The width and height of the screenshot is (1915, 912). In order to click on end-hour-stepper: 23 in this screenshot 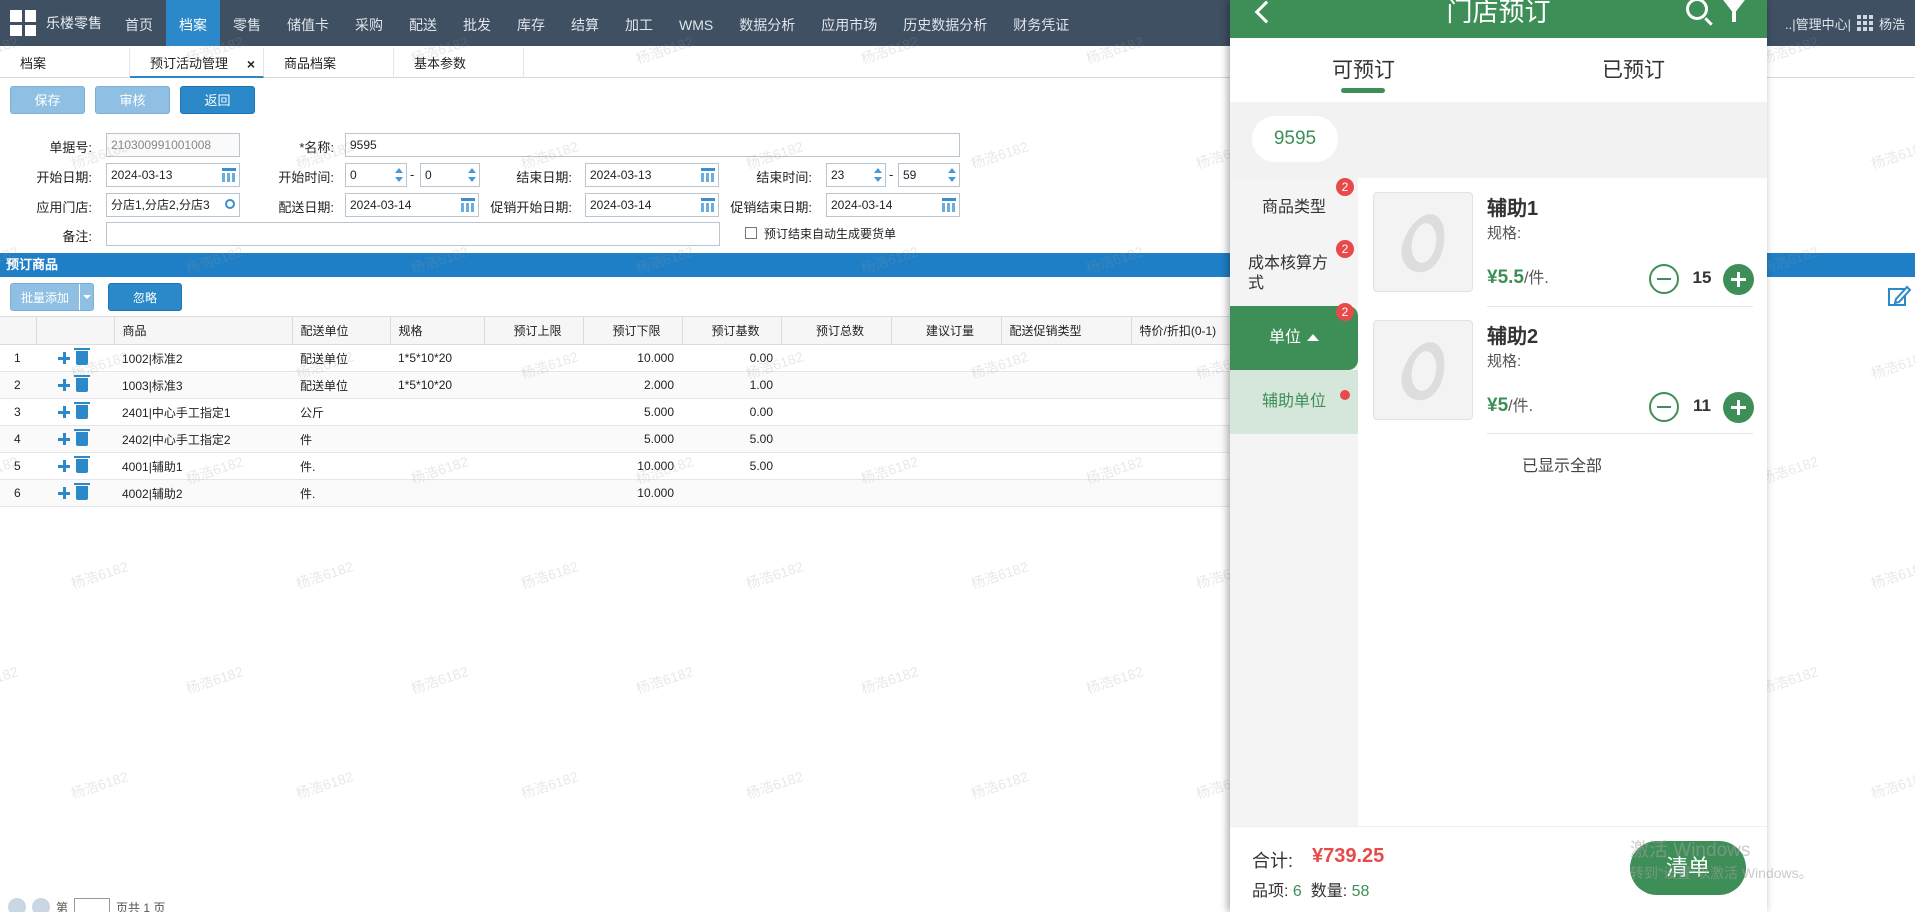, I will do `click(856, 175)`.